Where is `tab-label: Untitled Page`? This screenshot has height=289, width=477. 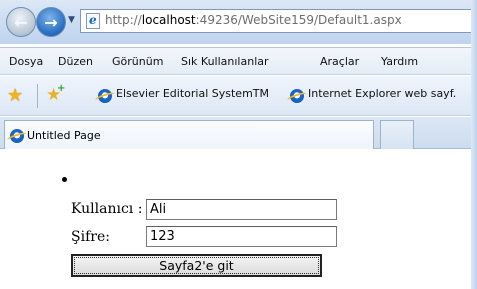
tab-label: Untitled Page is located at coordinates (64, 135).